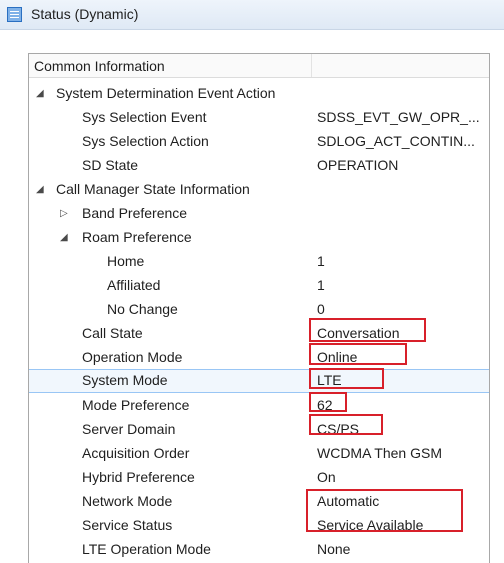 The height and width of the screenshot is (563, 504). Describe the element at coordinates (99, 66) in the screenshot. I see `column-header-label: Common Information` at that location.